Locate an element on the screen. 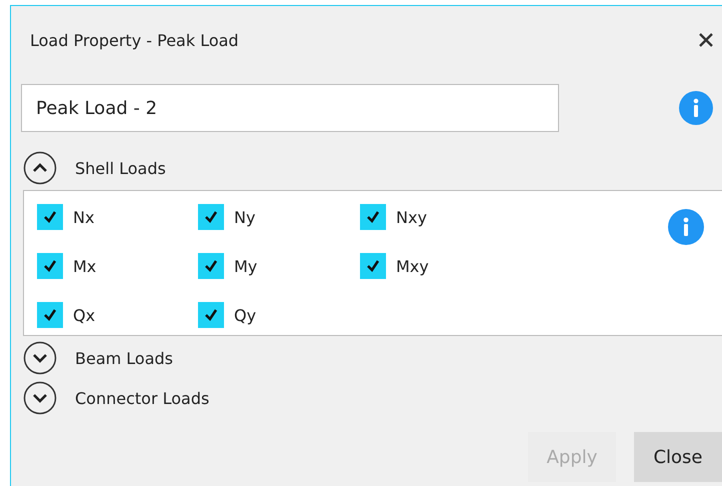 Image resolution: width=722 pixels, height=486 pixels. window-title: Load Property - Peak Load is located at coordinates (134, 40).